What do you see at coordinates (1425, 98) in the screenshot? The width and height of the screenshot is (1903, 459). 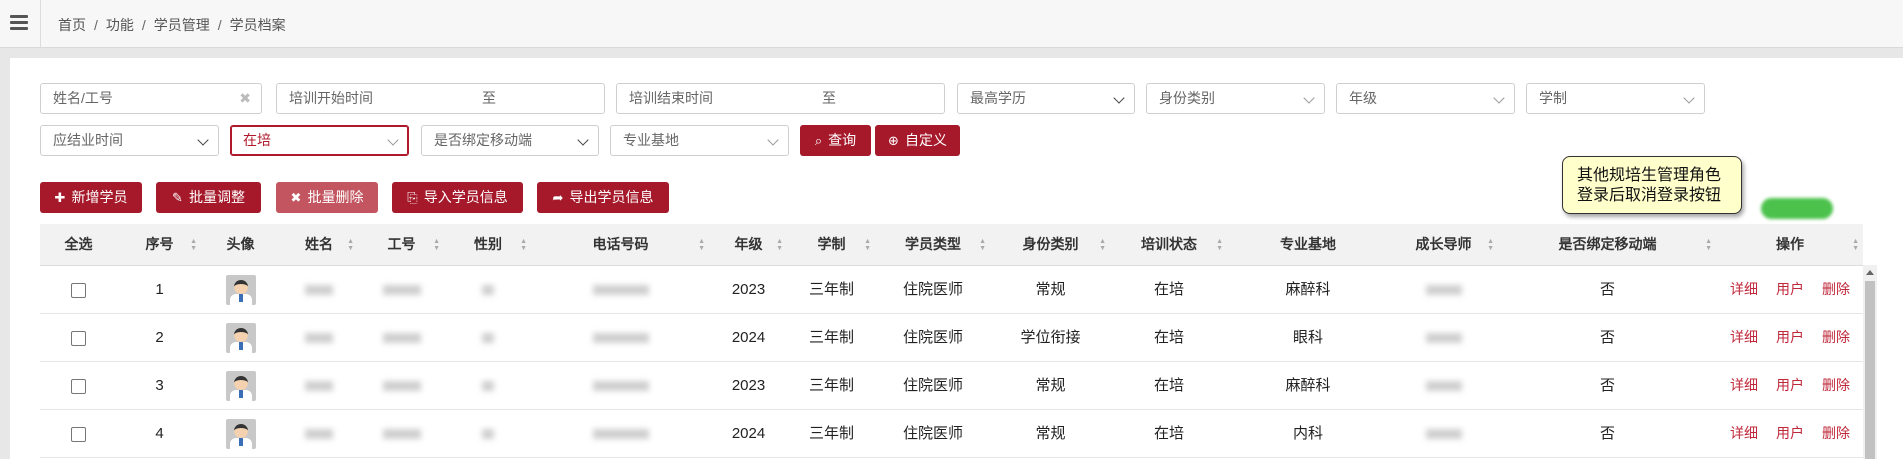 I see `grade-select: 年级` at bounding box center [1425, 98].